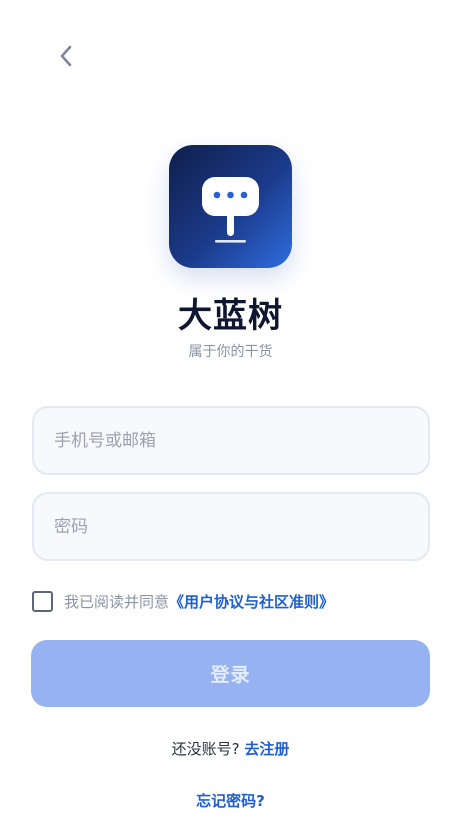  Describe the element at coordinates (230, 316) in the screenshot. I see `app-name: 大蓝树` at that location.